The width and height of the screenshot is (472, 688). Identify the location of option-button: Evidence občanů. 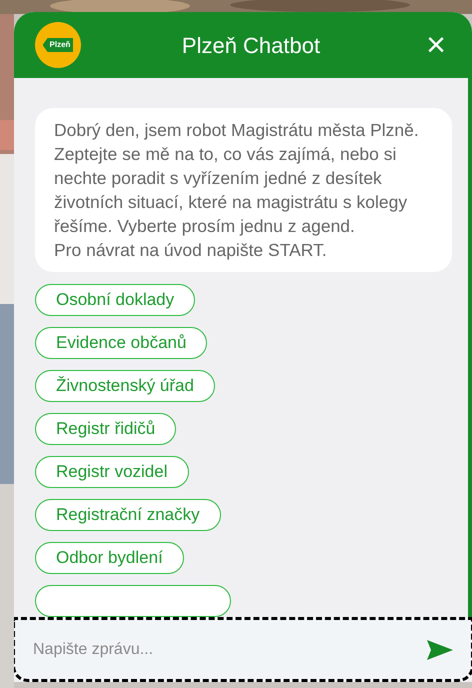
(121, 343).